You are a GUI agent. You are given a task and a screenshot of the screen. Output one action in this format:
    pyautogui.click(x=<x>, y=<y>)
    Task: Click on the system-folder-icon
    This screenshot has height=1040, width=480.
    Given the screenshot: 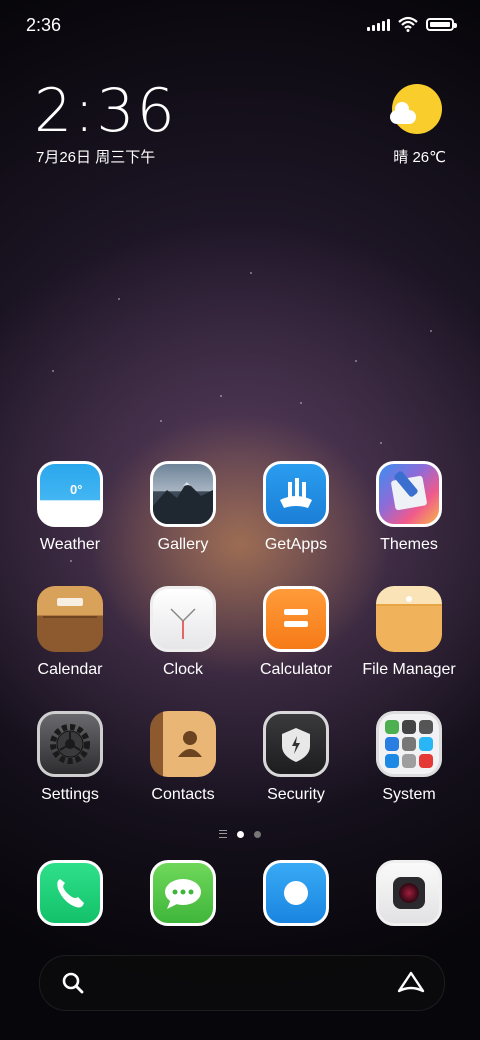 What is the action you would take?
    pyautogui.click(x=409, y=744)
    